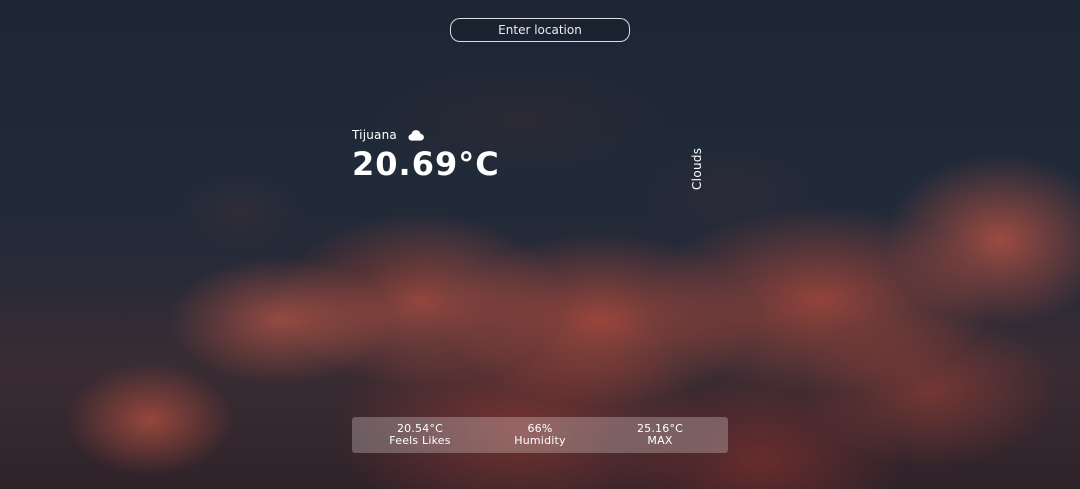  I want to click on search-container, so click(540, 30).